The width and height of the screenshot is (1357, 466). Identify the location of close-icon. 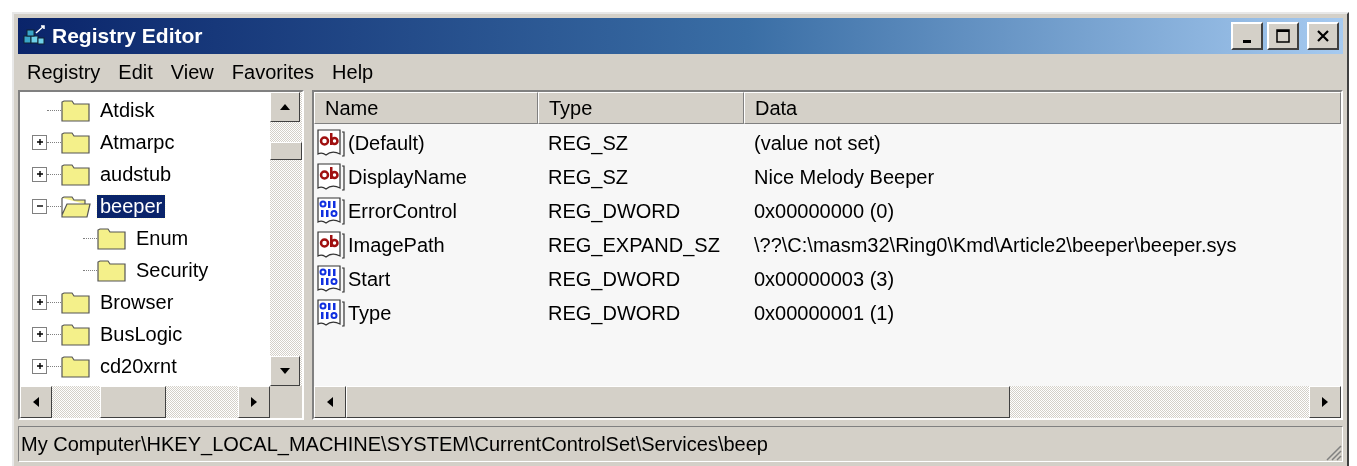
(1323, 36).